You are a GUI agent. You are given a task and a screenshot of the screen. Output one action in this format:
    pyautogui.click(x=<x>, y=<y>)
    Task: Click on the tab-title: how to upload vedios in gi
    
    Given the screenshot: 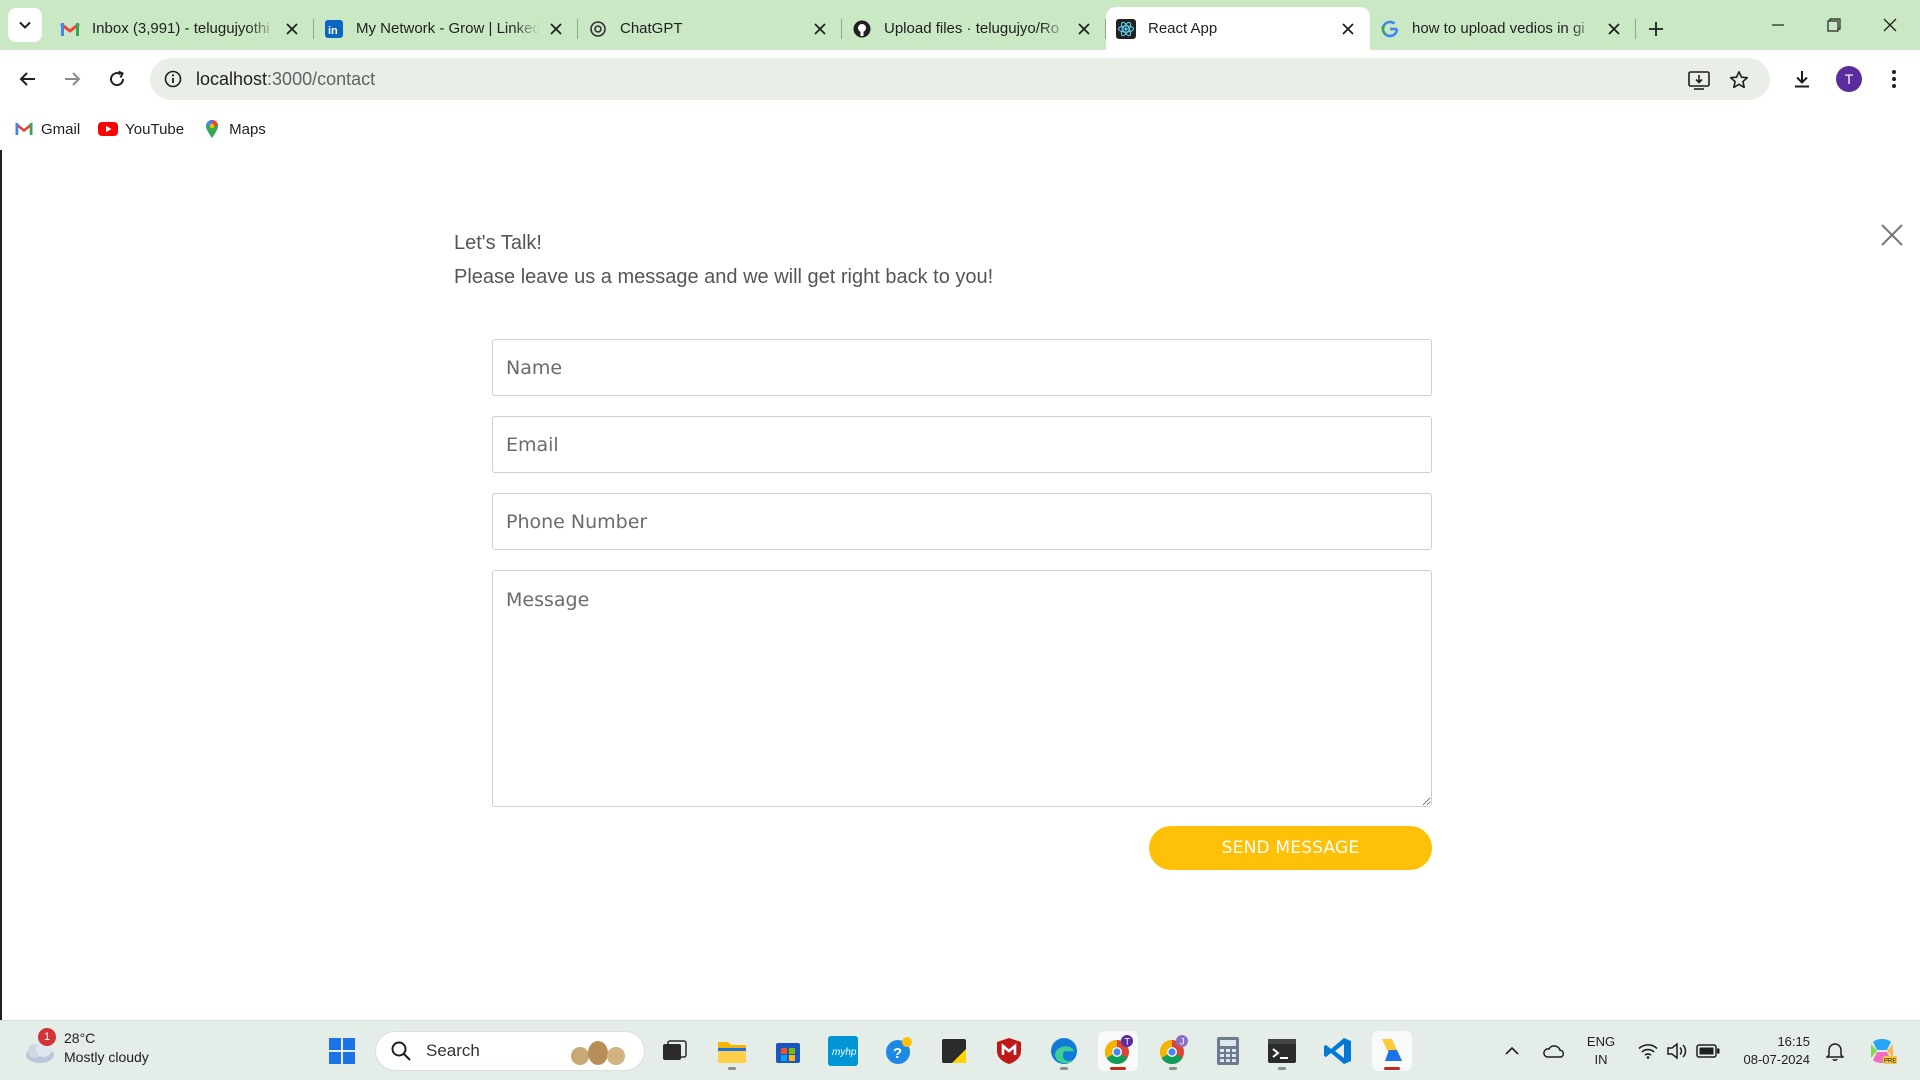 What is the action you would take?
    pyautogui.click(x=1498, y=28)
    